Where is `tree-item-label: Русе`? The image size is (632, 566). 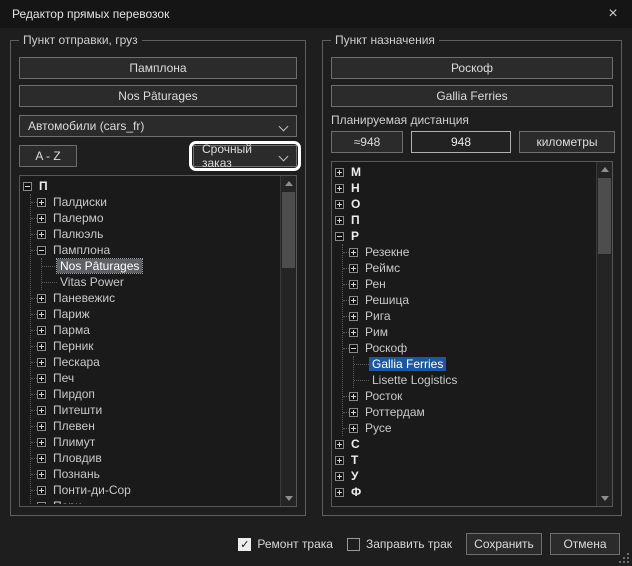 tree-item-label: Русе is located at coordinates (378, 428).